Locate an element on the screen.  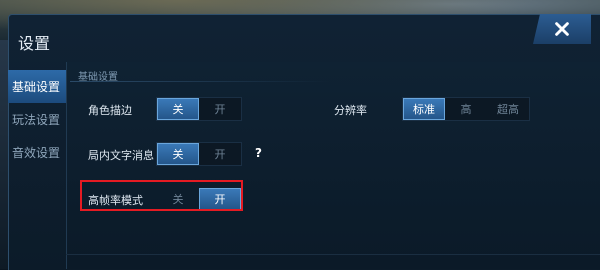
sidebar-item-label: 玩法设置 is located at coordinates (36, 120).